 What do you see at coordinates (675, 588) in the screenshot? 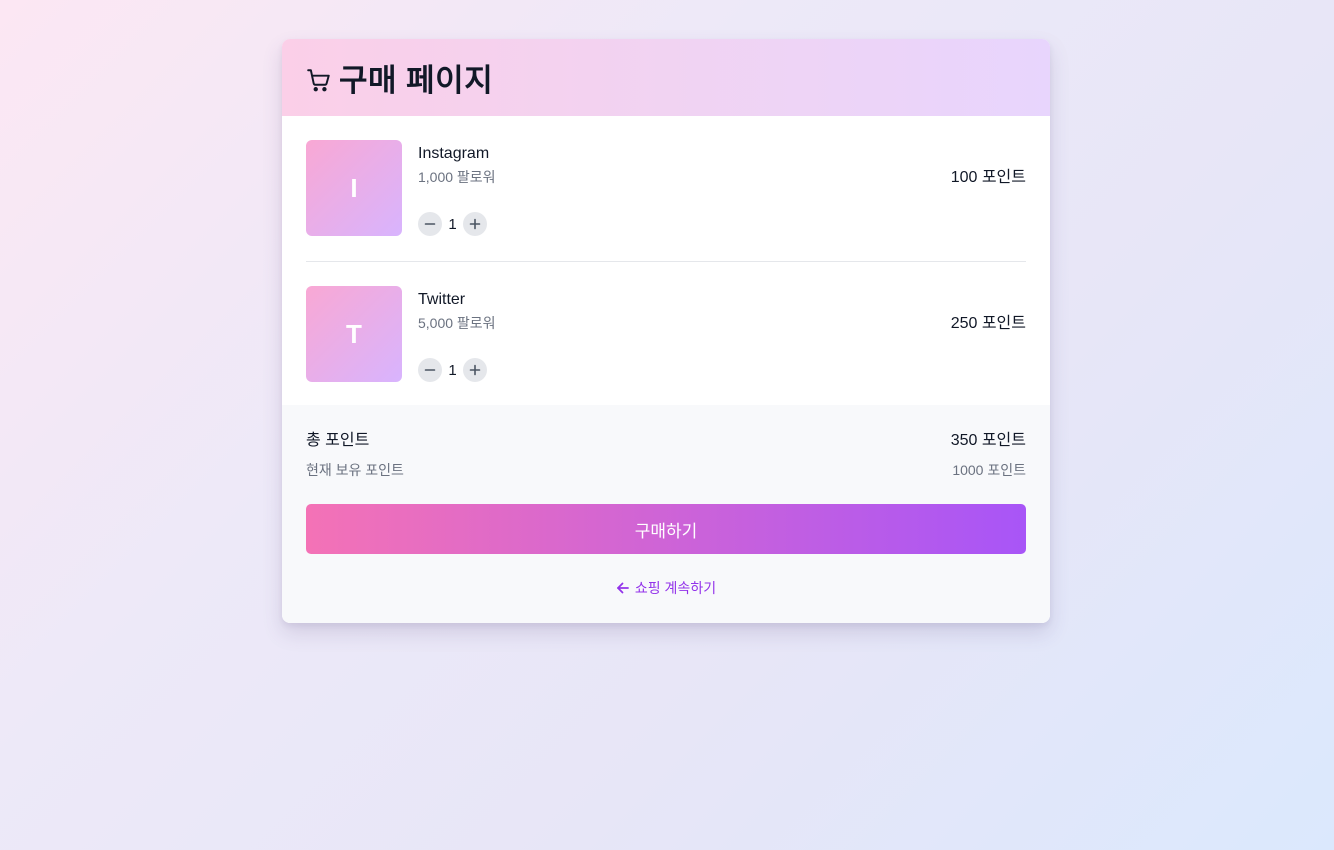
I see `continue-shopping-label: 쇼핑 계속하기` at bounding box center [675, 588].